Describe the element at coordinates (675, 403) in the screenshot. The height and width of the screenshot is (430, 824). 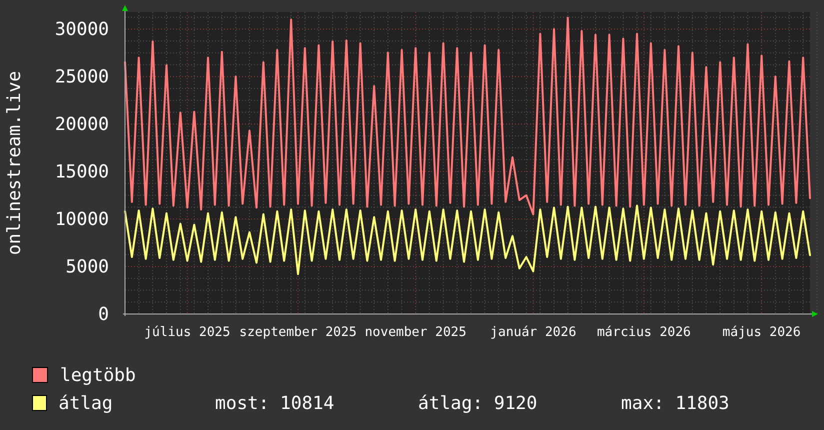
I see `legend-stat: max: 11803` at that location.